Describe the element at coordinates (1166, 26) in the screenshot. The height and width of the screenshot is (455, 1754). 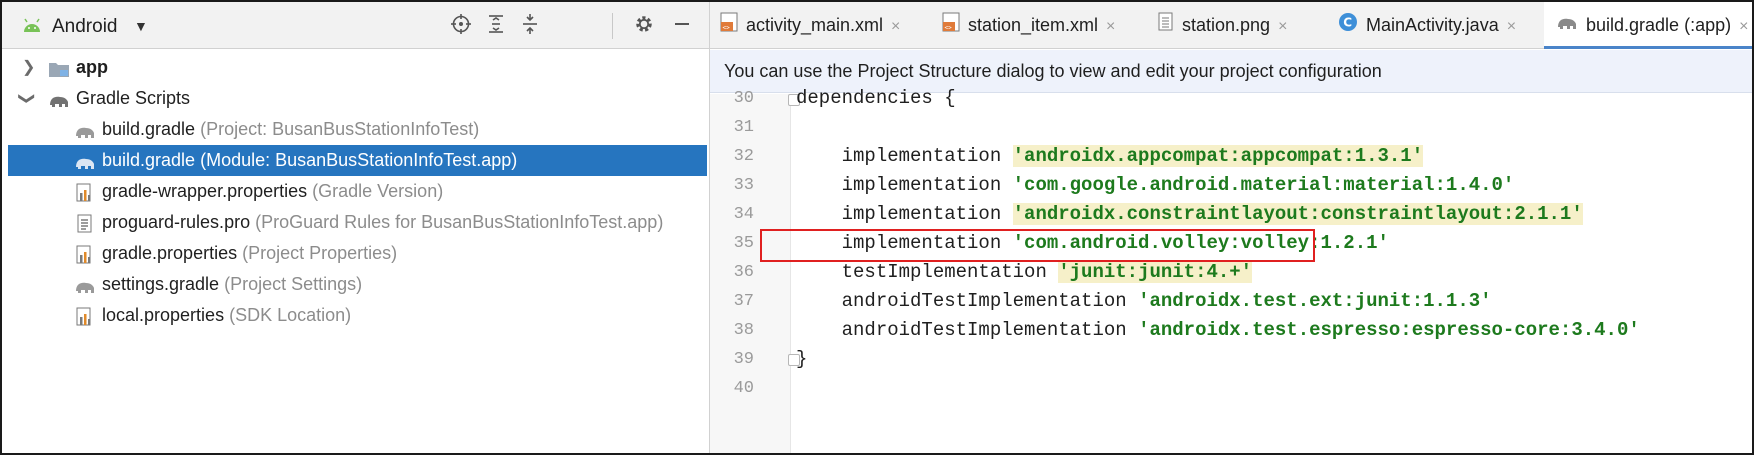
I see `image-file-icon` at that location.